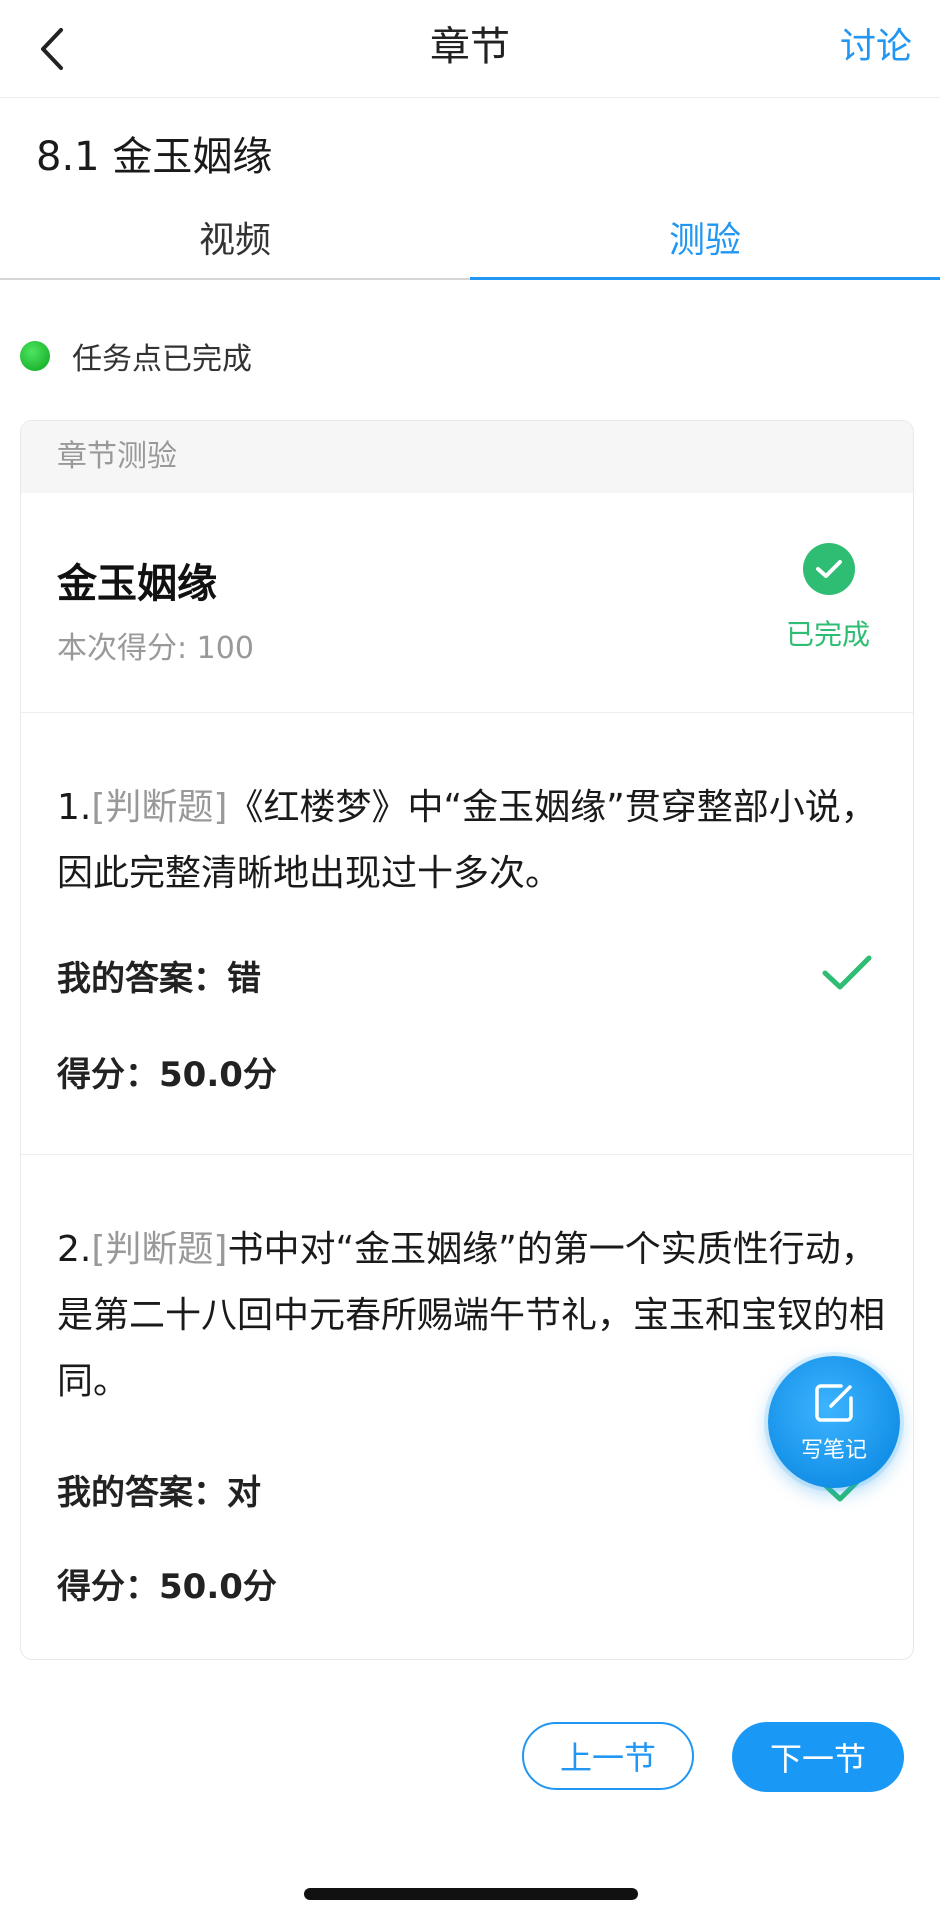  I want to click on card-header: 章节测验, so click(467, 457).